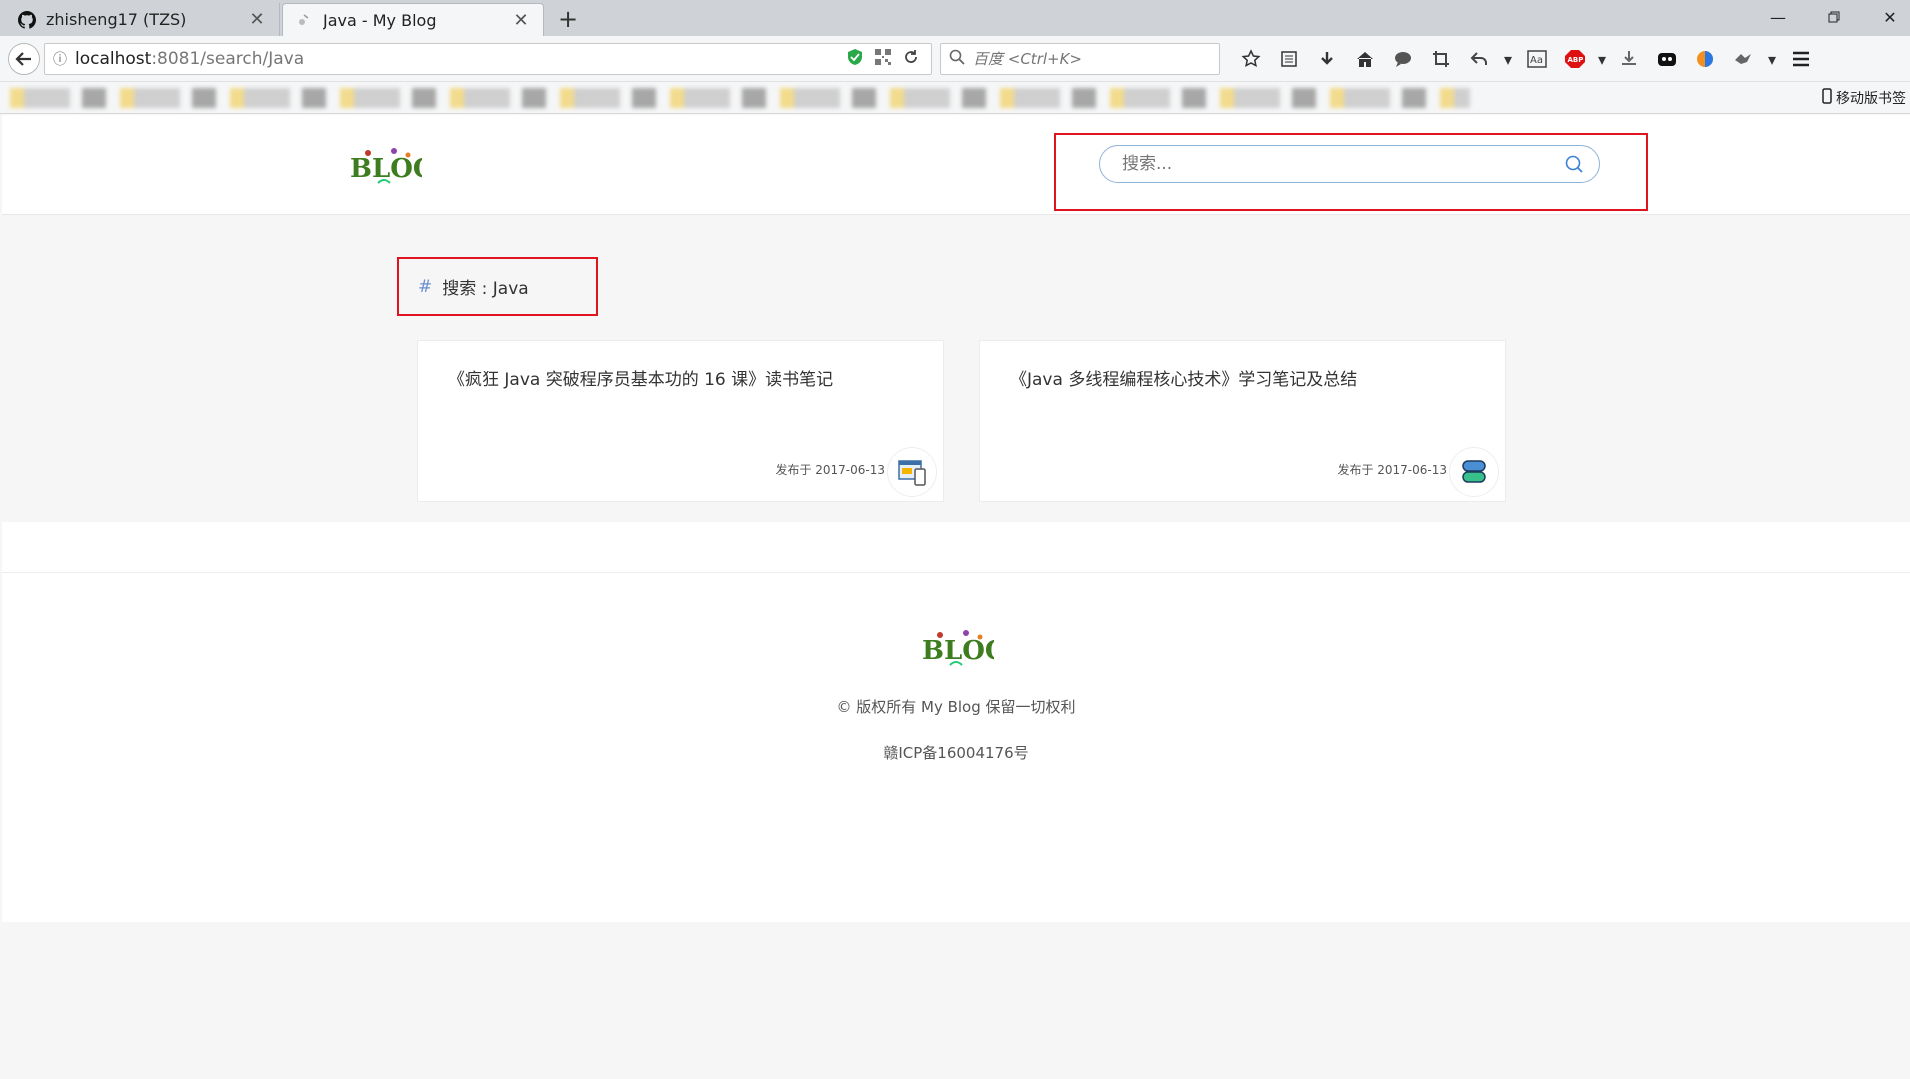 This screenshot has height=1079, width=1910. Describe the element at coordinates (1629, 59) in the screenshot. I see `download-tray-icon` at that location.